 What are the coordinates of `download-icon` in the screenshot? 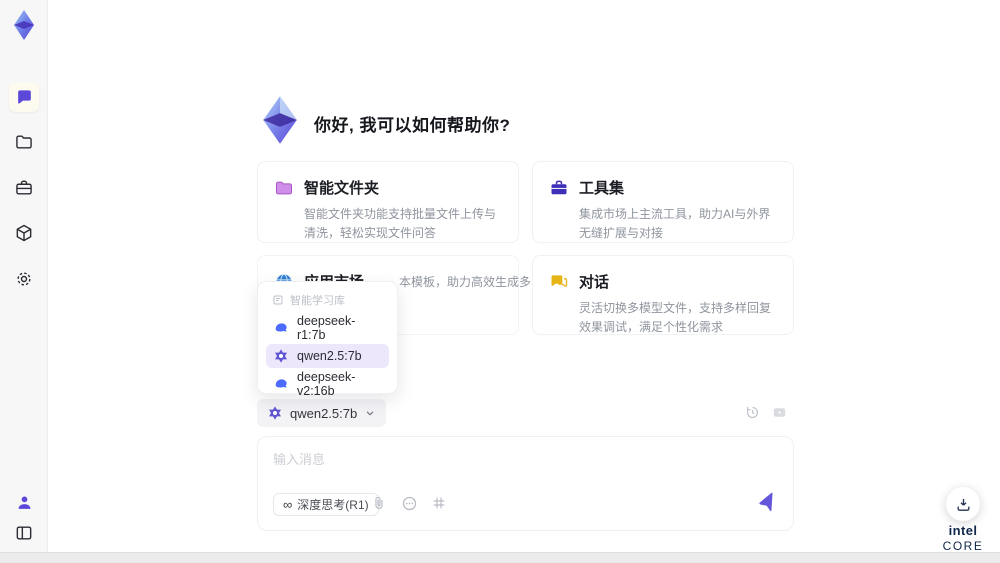 It's located at (963, 504).